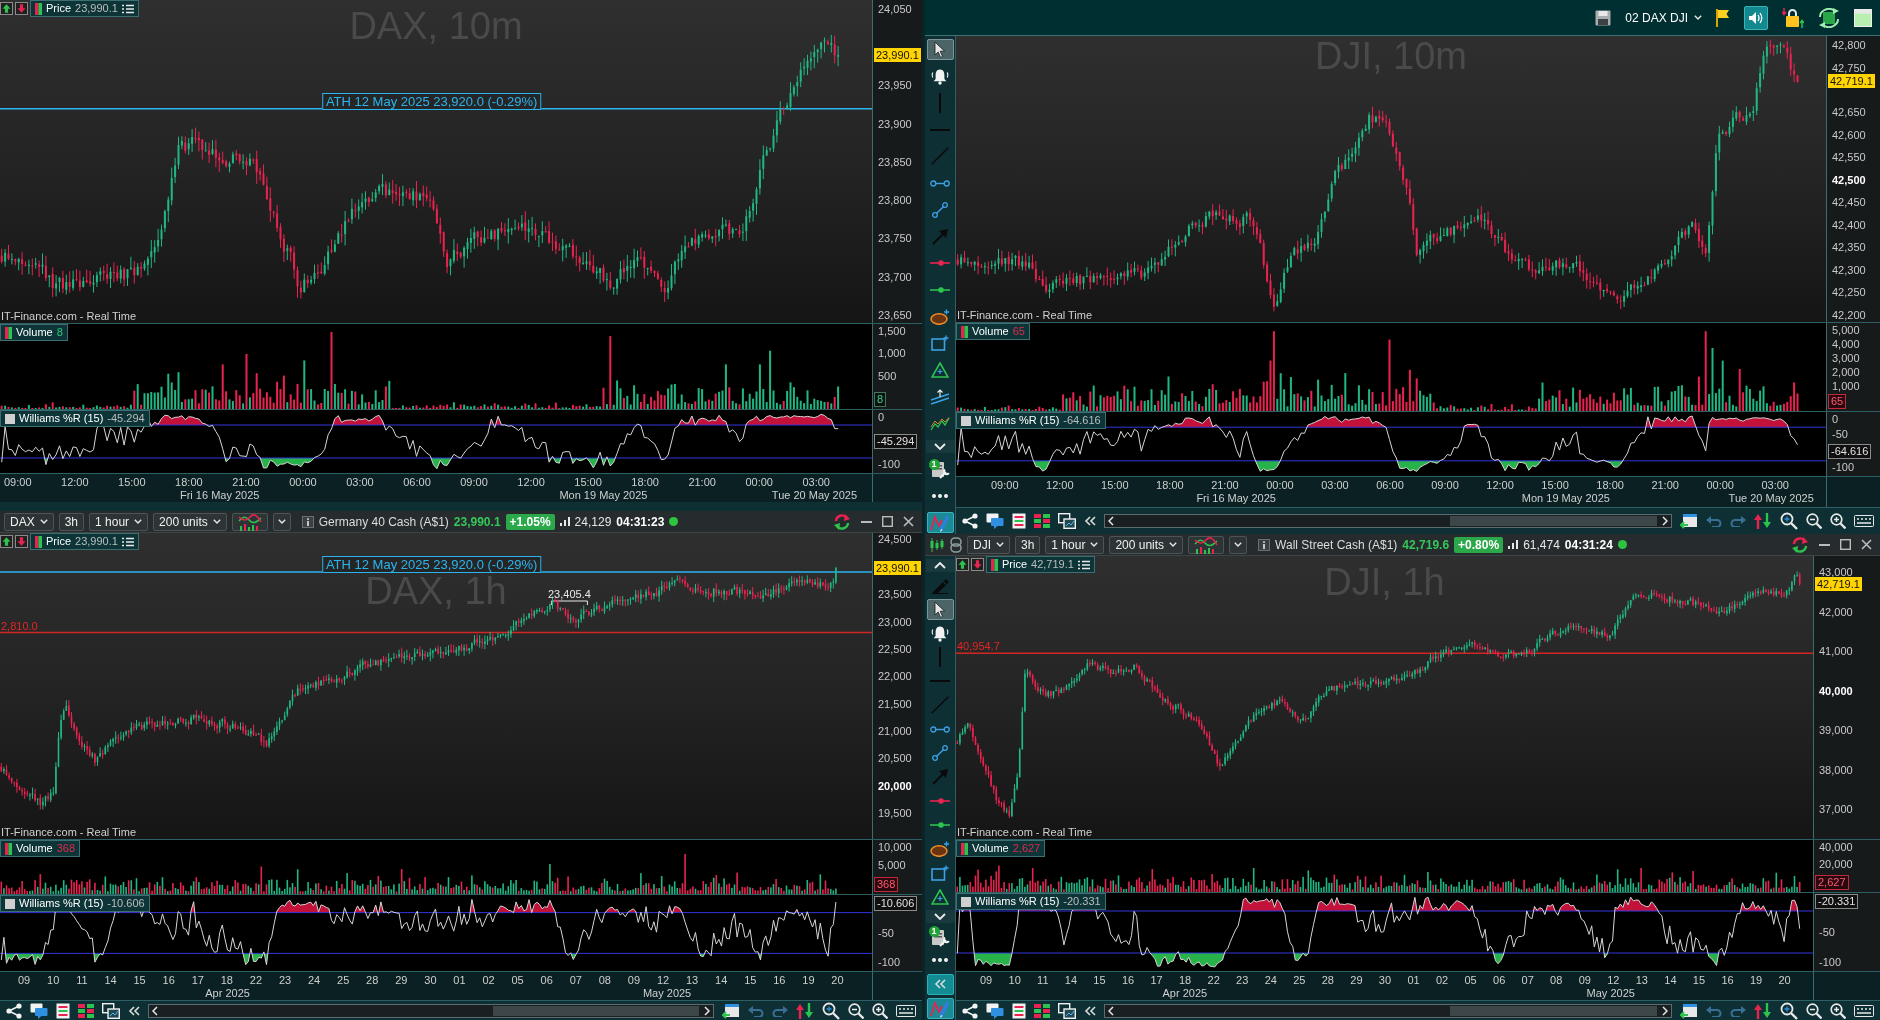  I want to click on link-icon, so click(956, 544).